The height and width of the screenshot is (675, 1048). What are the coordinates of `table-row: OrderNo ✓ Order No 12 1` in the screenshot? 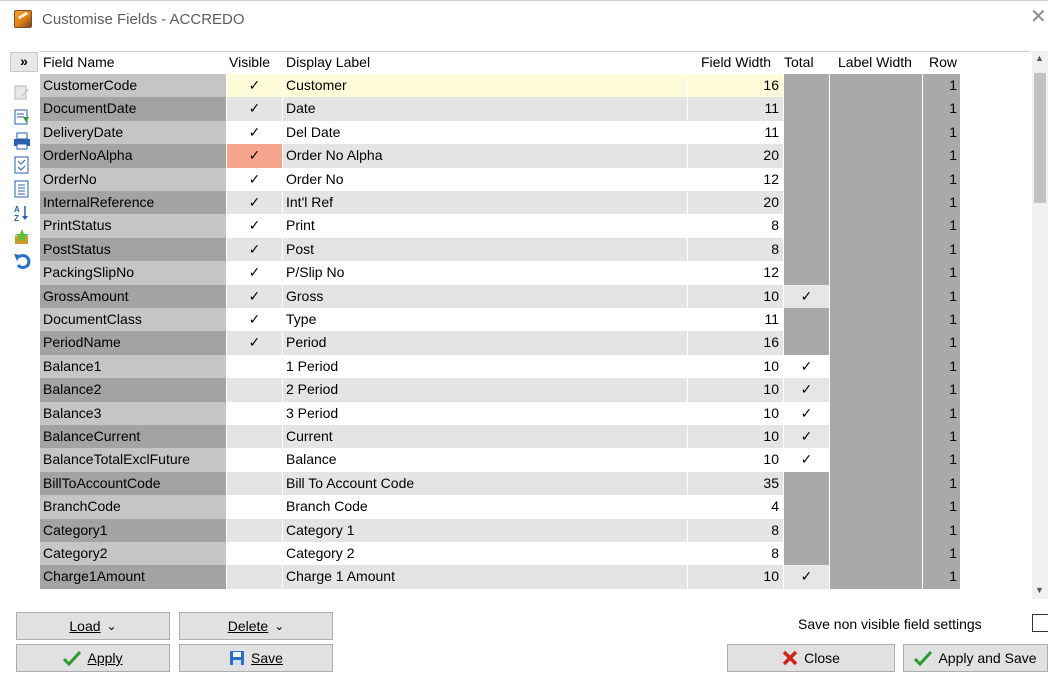 It's located at (505, 179).